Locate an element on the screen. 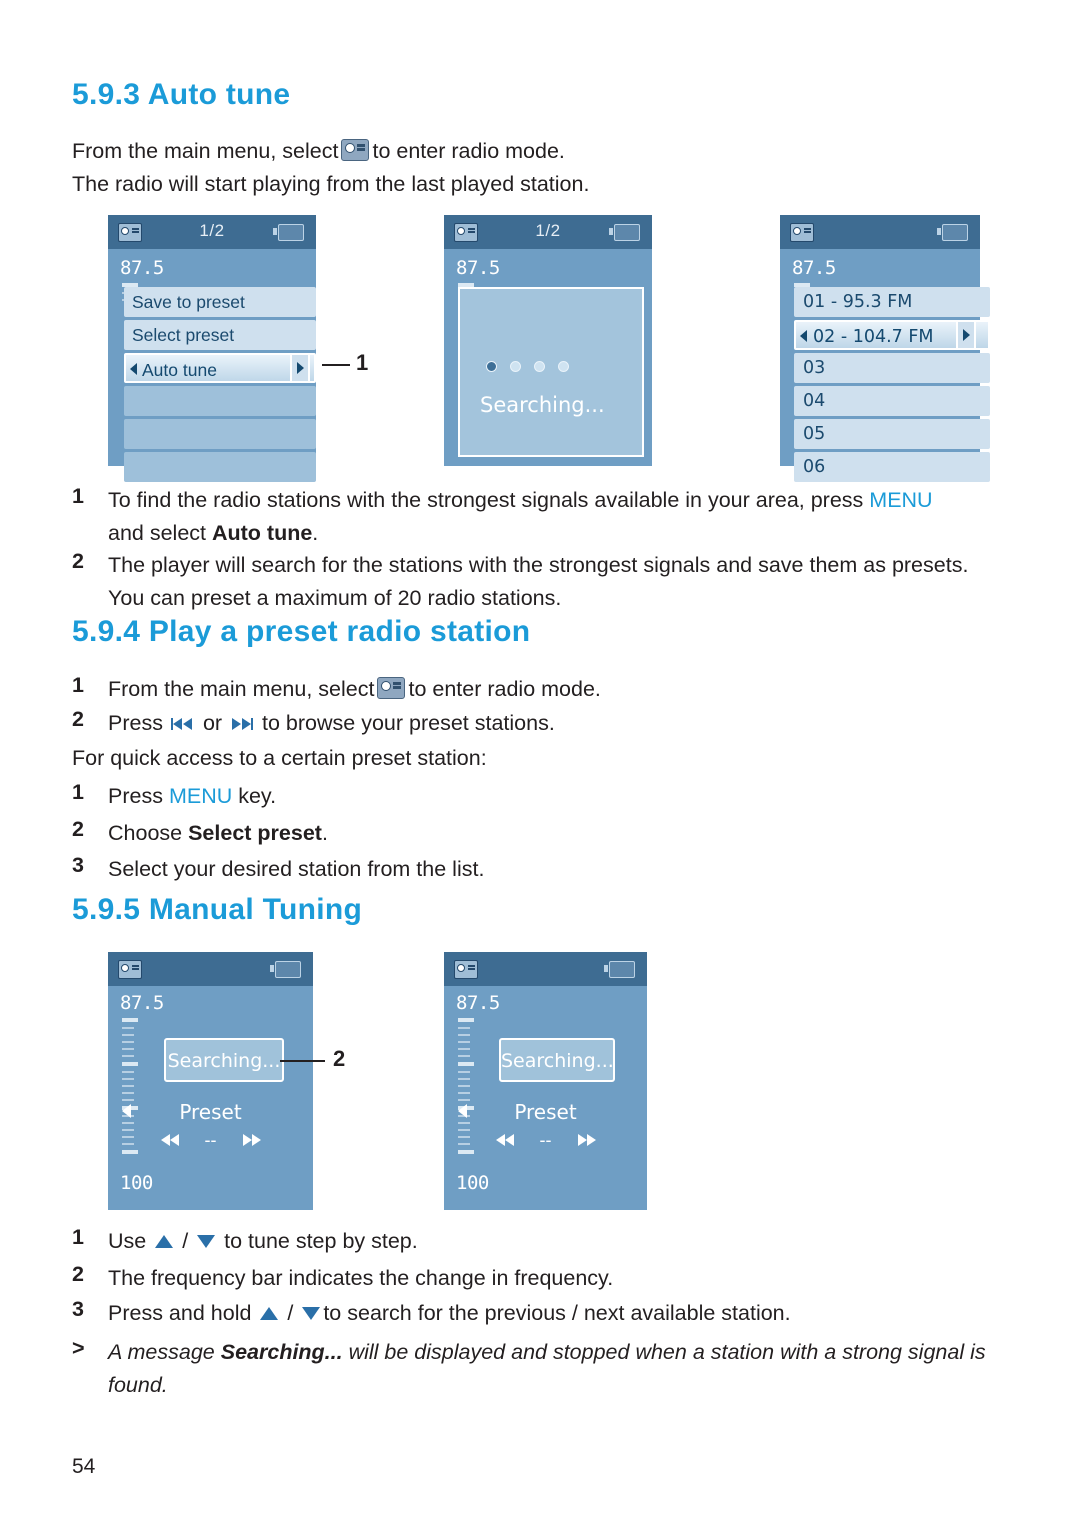 This screenshot has height=1527, width=1080. section-heading-play-preset: 5.9.4 Play a preset radio station is located at coordinates (301, 631).